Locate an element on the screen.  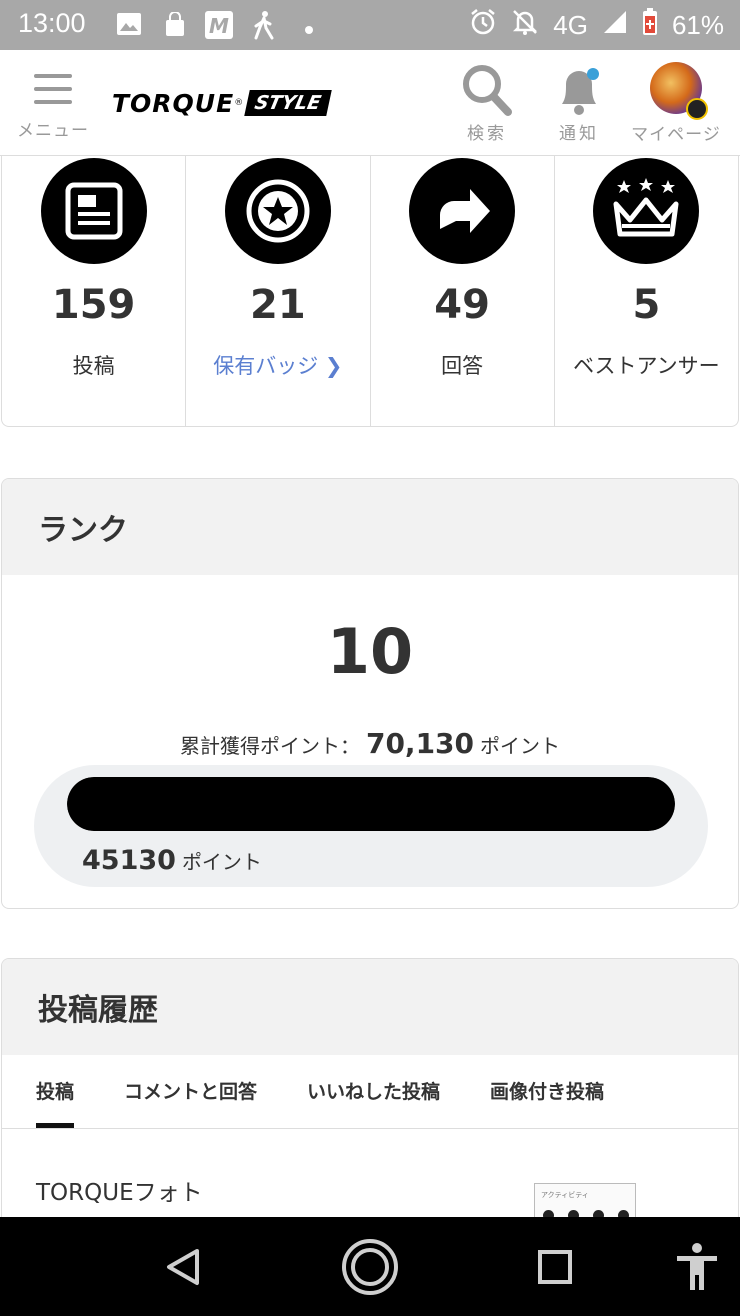
crown-icon is located at coordinates (646, 211).